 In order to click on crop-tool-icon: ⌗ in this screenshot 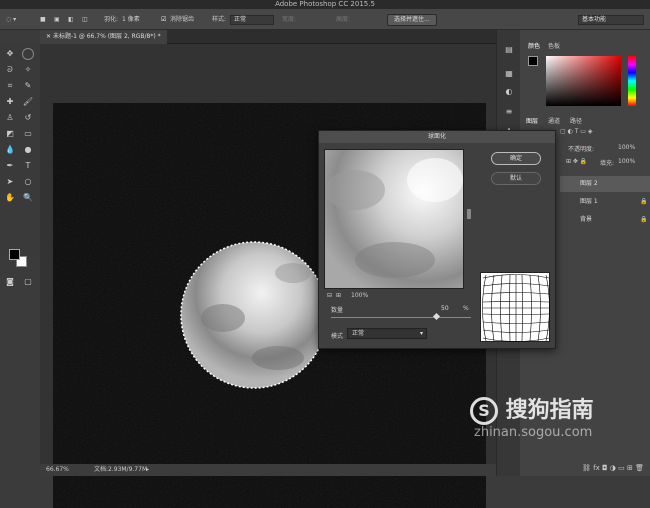, I will do `click(10, 86)`.